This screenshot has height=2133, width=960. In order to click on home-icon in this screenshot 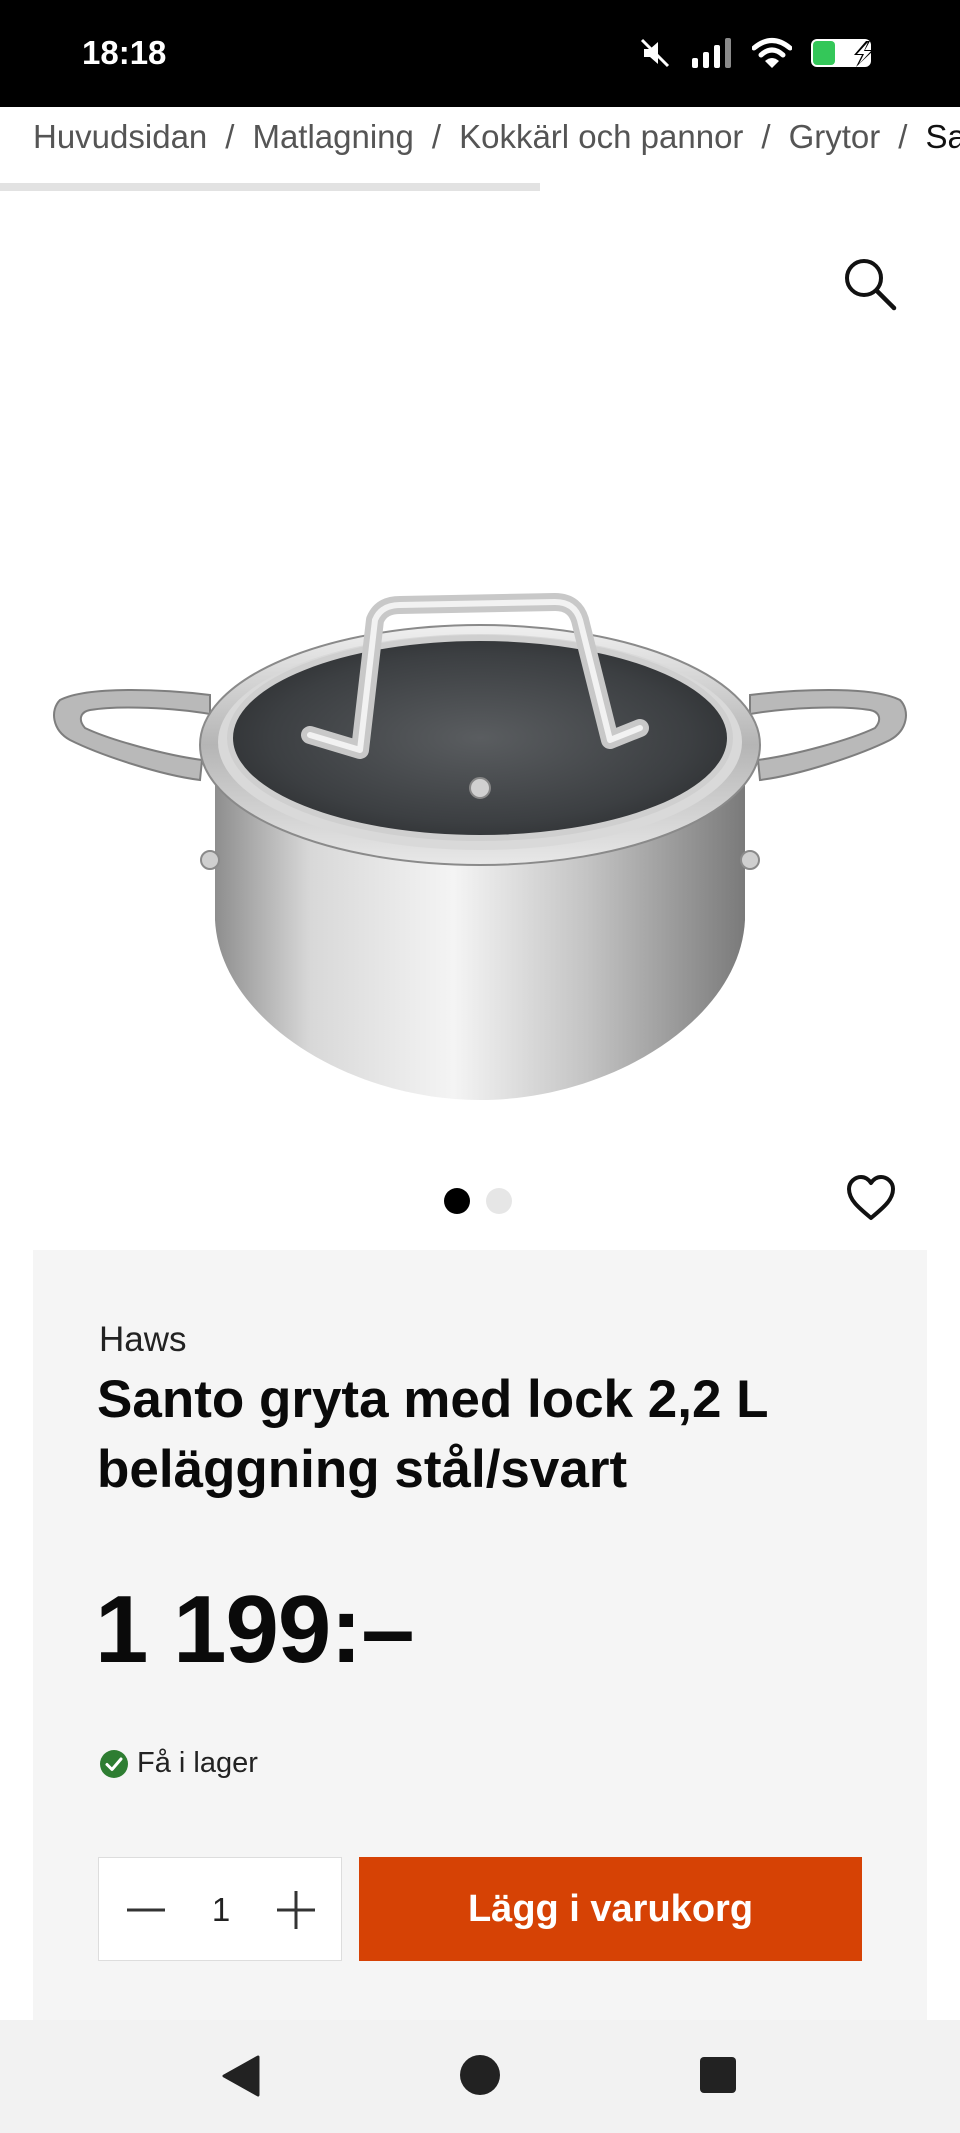, I will do `click(480, 2075)`.